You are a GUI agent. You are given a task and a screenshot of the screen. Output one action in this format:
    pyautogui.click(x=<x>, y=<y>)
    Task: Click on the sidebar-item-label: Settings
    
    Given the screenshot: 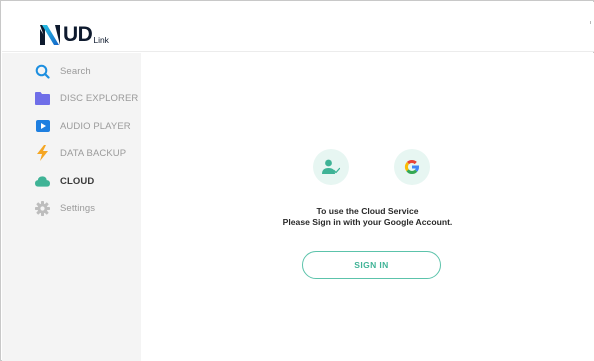 What is the action you would take?
    pyautogui.click(x=78, y=208)
    